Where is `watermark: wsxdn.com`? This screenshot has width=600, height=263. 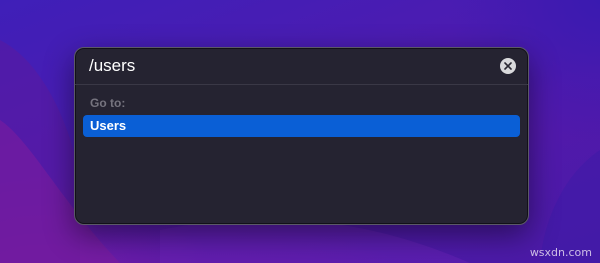 watermark: wsxdn.com is located at coordinates (560, 252).